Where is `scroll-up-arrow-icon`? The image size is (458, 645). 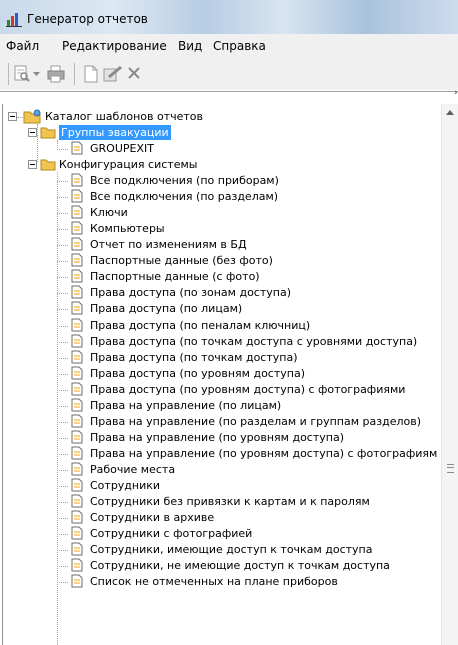
scroll-up-arrow-icon is located at coordinates (450, 112).